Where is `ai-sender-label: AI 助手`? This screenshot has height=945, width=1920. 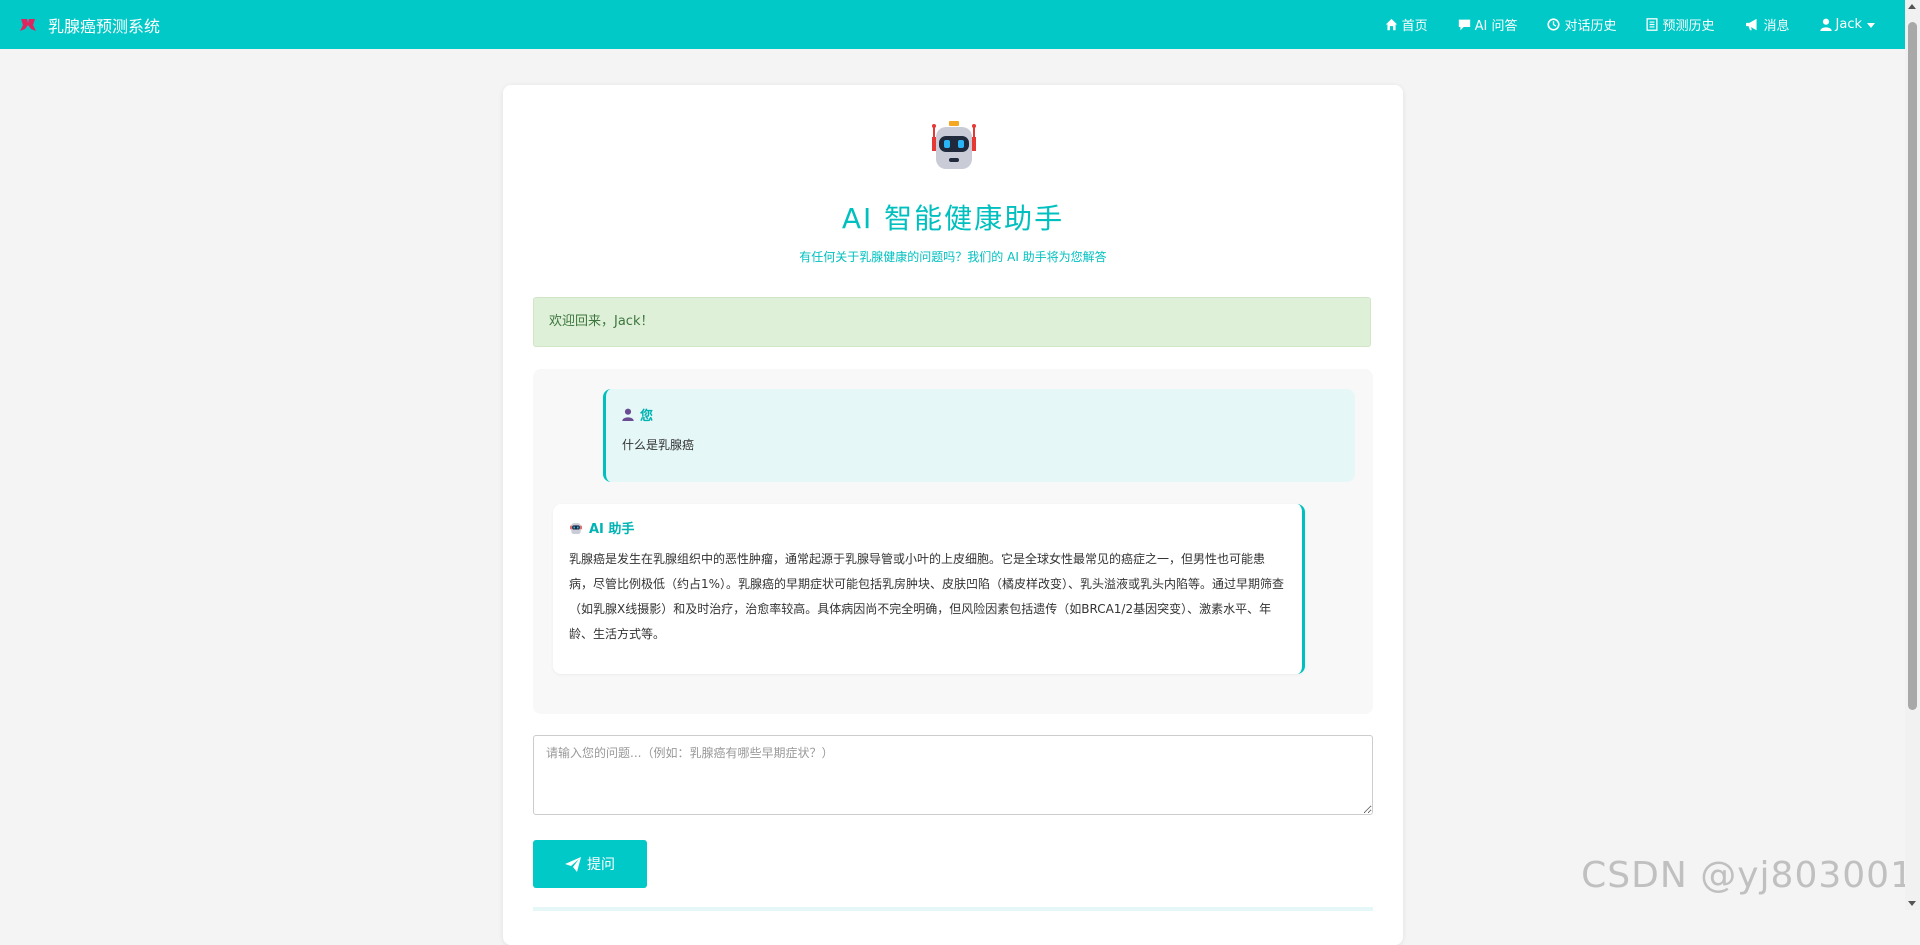 ai-sender-label: AI 助手 is located at coordinates (612, 529).